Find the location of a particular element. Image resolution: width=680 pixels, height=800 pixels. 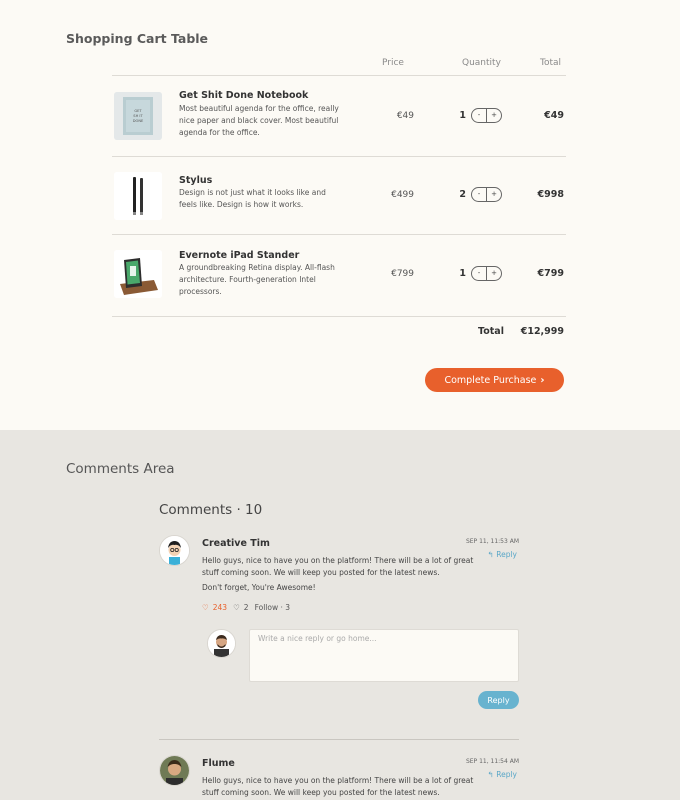

chevron-right-icon: › is located at coordinates (542, 380).